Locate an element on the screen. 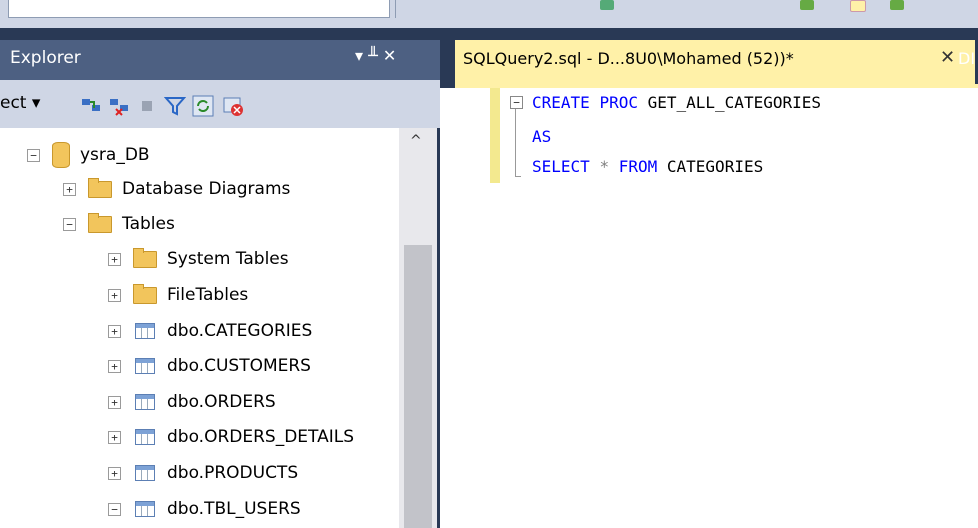  tree-node-table-orders: + dbo.ORDERS is located at coordinates (192, 402).